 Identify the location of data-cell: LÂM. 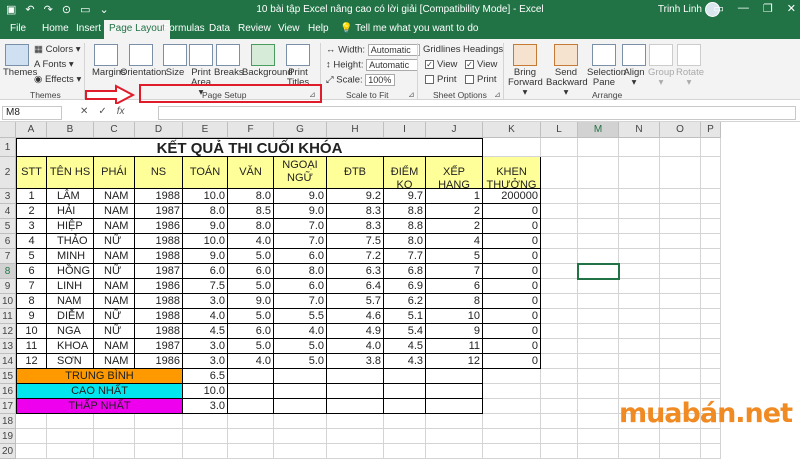
(70, 196).